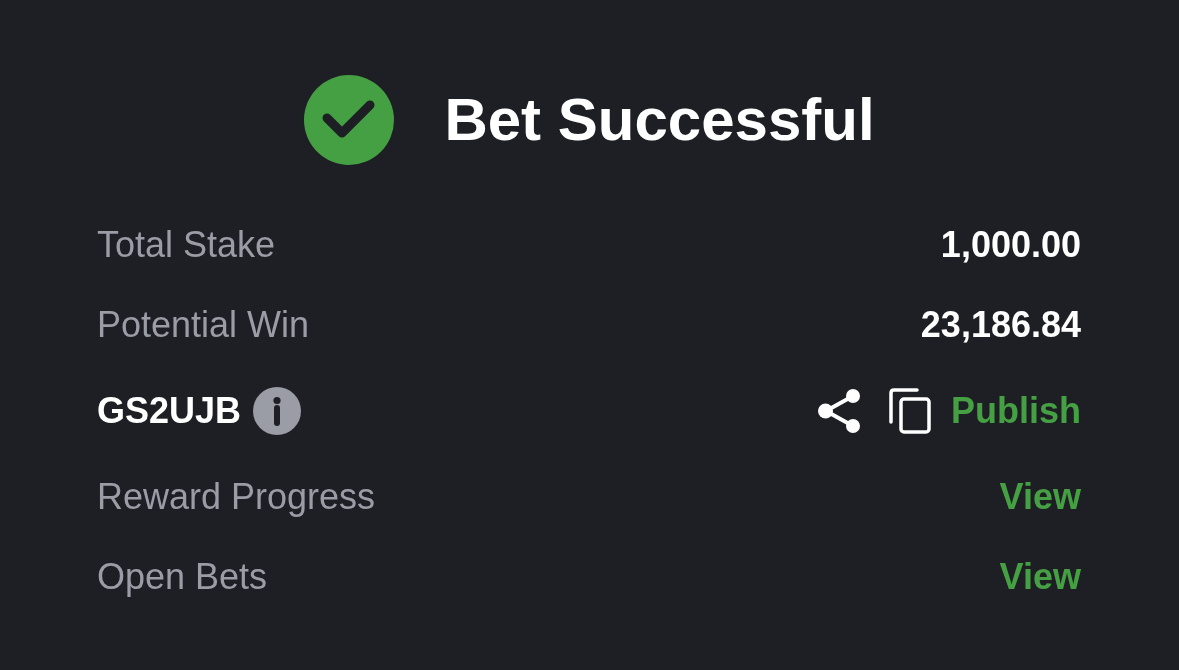 Image resolution: width=1179 pixels, height=670 pixels. Describe the element at coordinates (349, 120) in the screenshot. I see `check-circle-icon` at that location.